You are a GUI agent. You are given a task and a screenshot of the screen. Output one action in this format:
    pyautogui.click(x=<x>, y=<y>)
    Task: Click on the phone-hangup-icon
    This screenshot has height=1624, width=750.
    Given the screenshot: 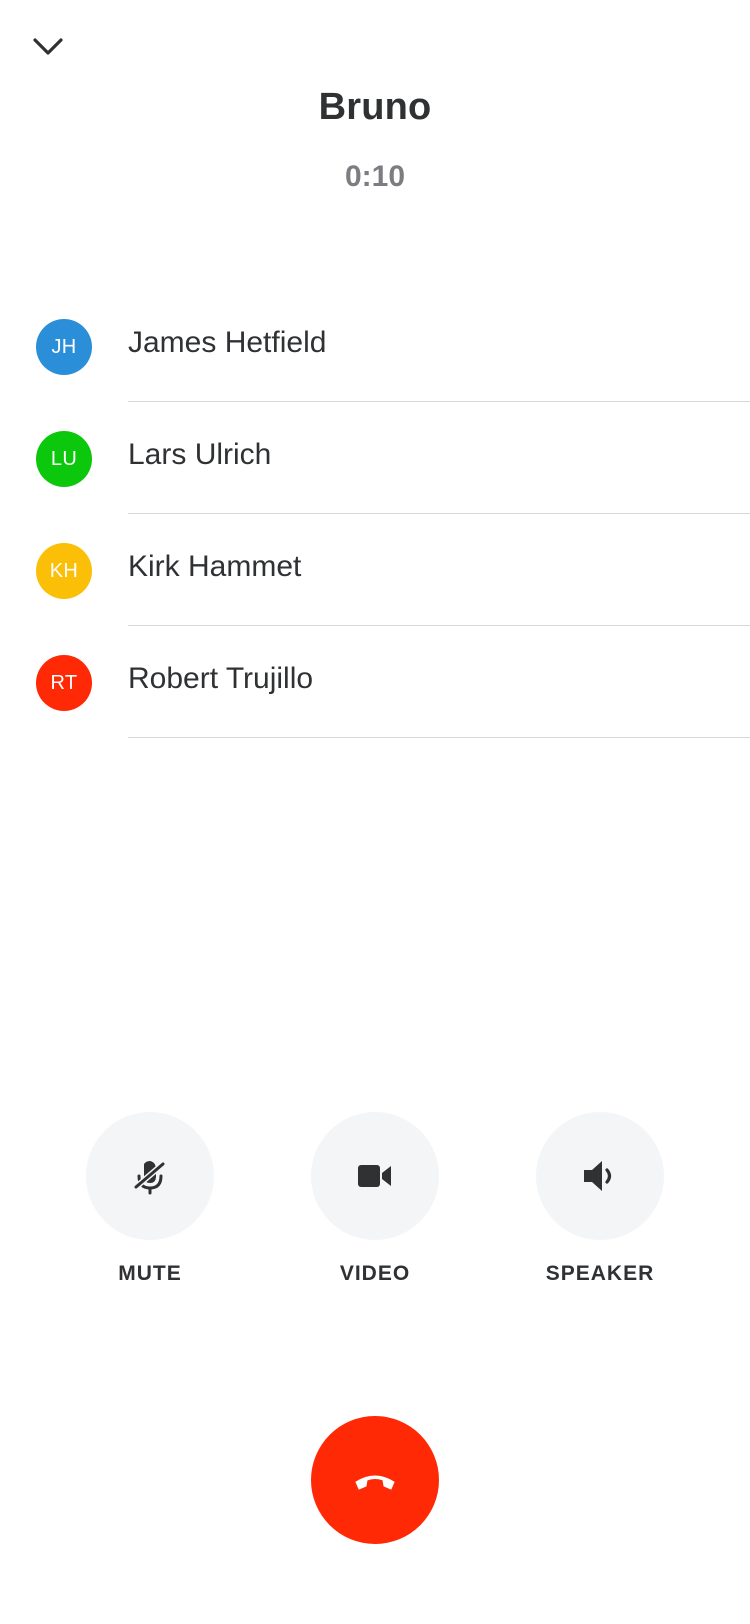 What is the action you would take?
    pyautogui.click(x=375, y=1482)
    